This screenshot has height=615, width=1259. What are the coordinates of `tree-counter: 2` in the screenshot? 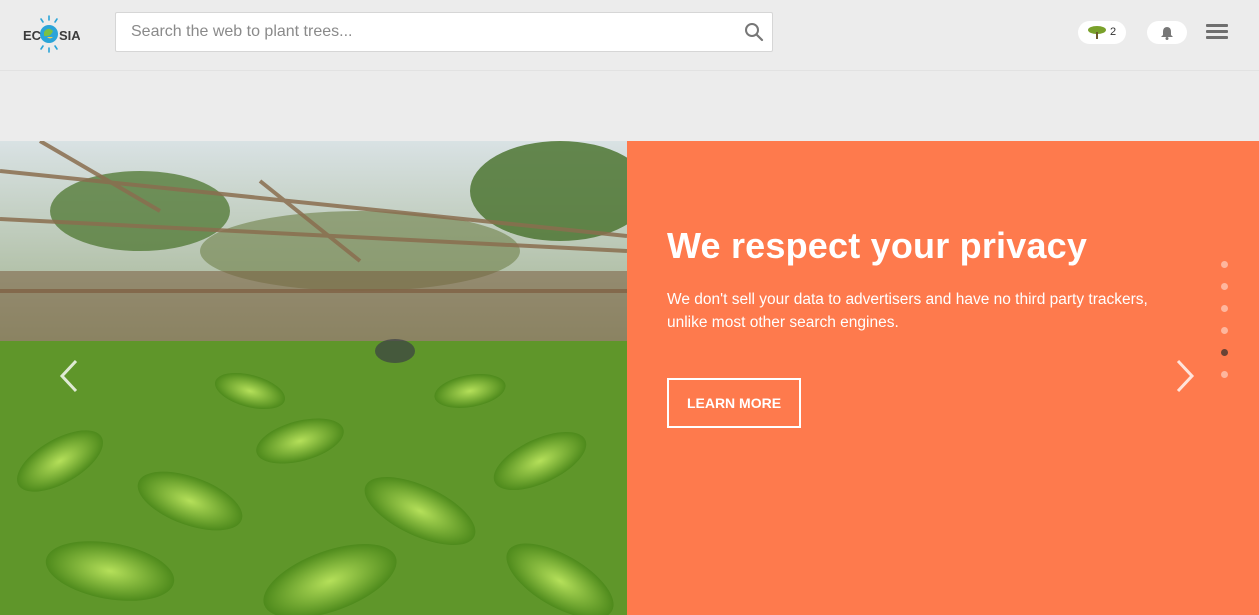 It's located at (1102, 32).